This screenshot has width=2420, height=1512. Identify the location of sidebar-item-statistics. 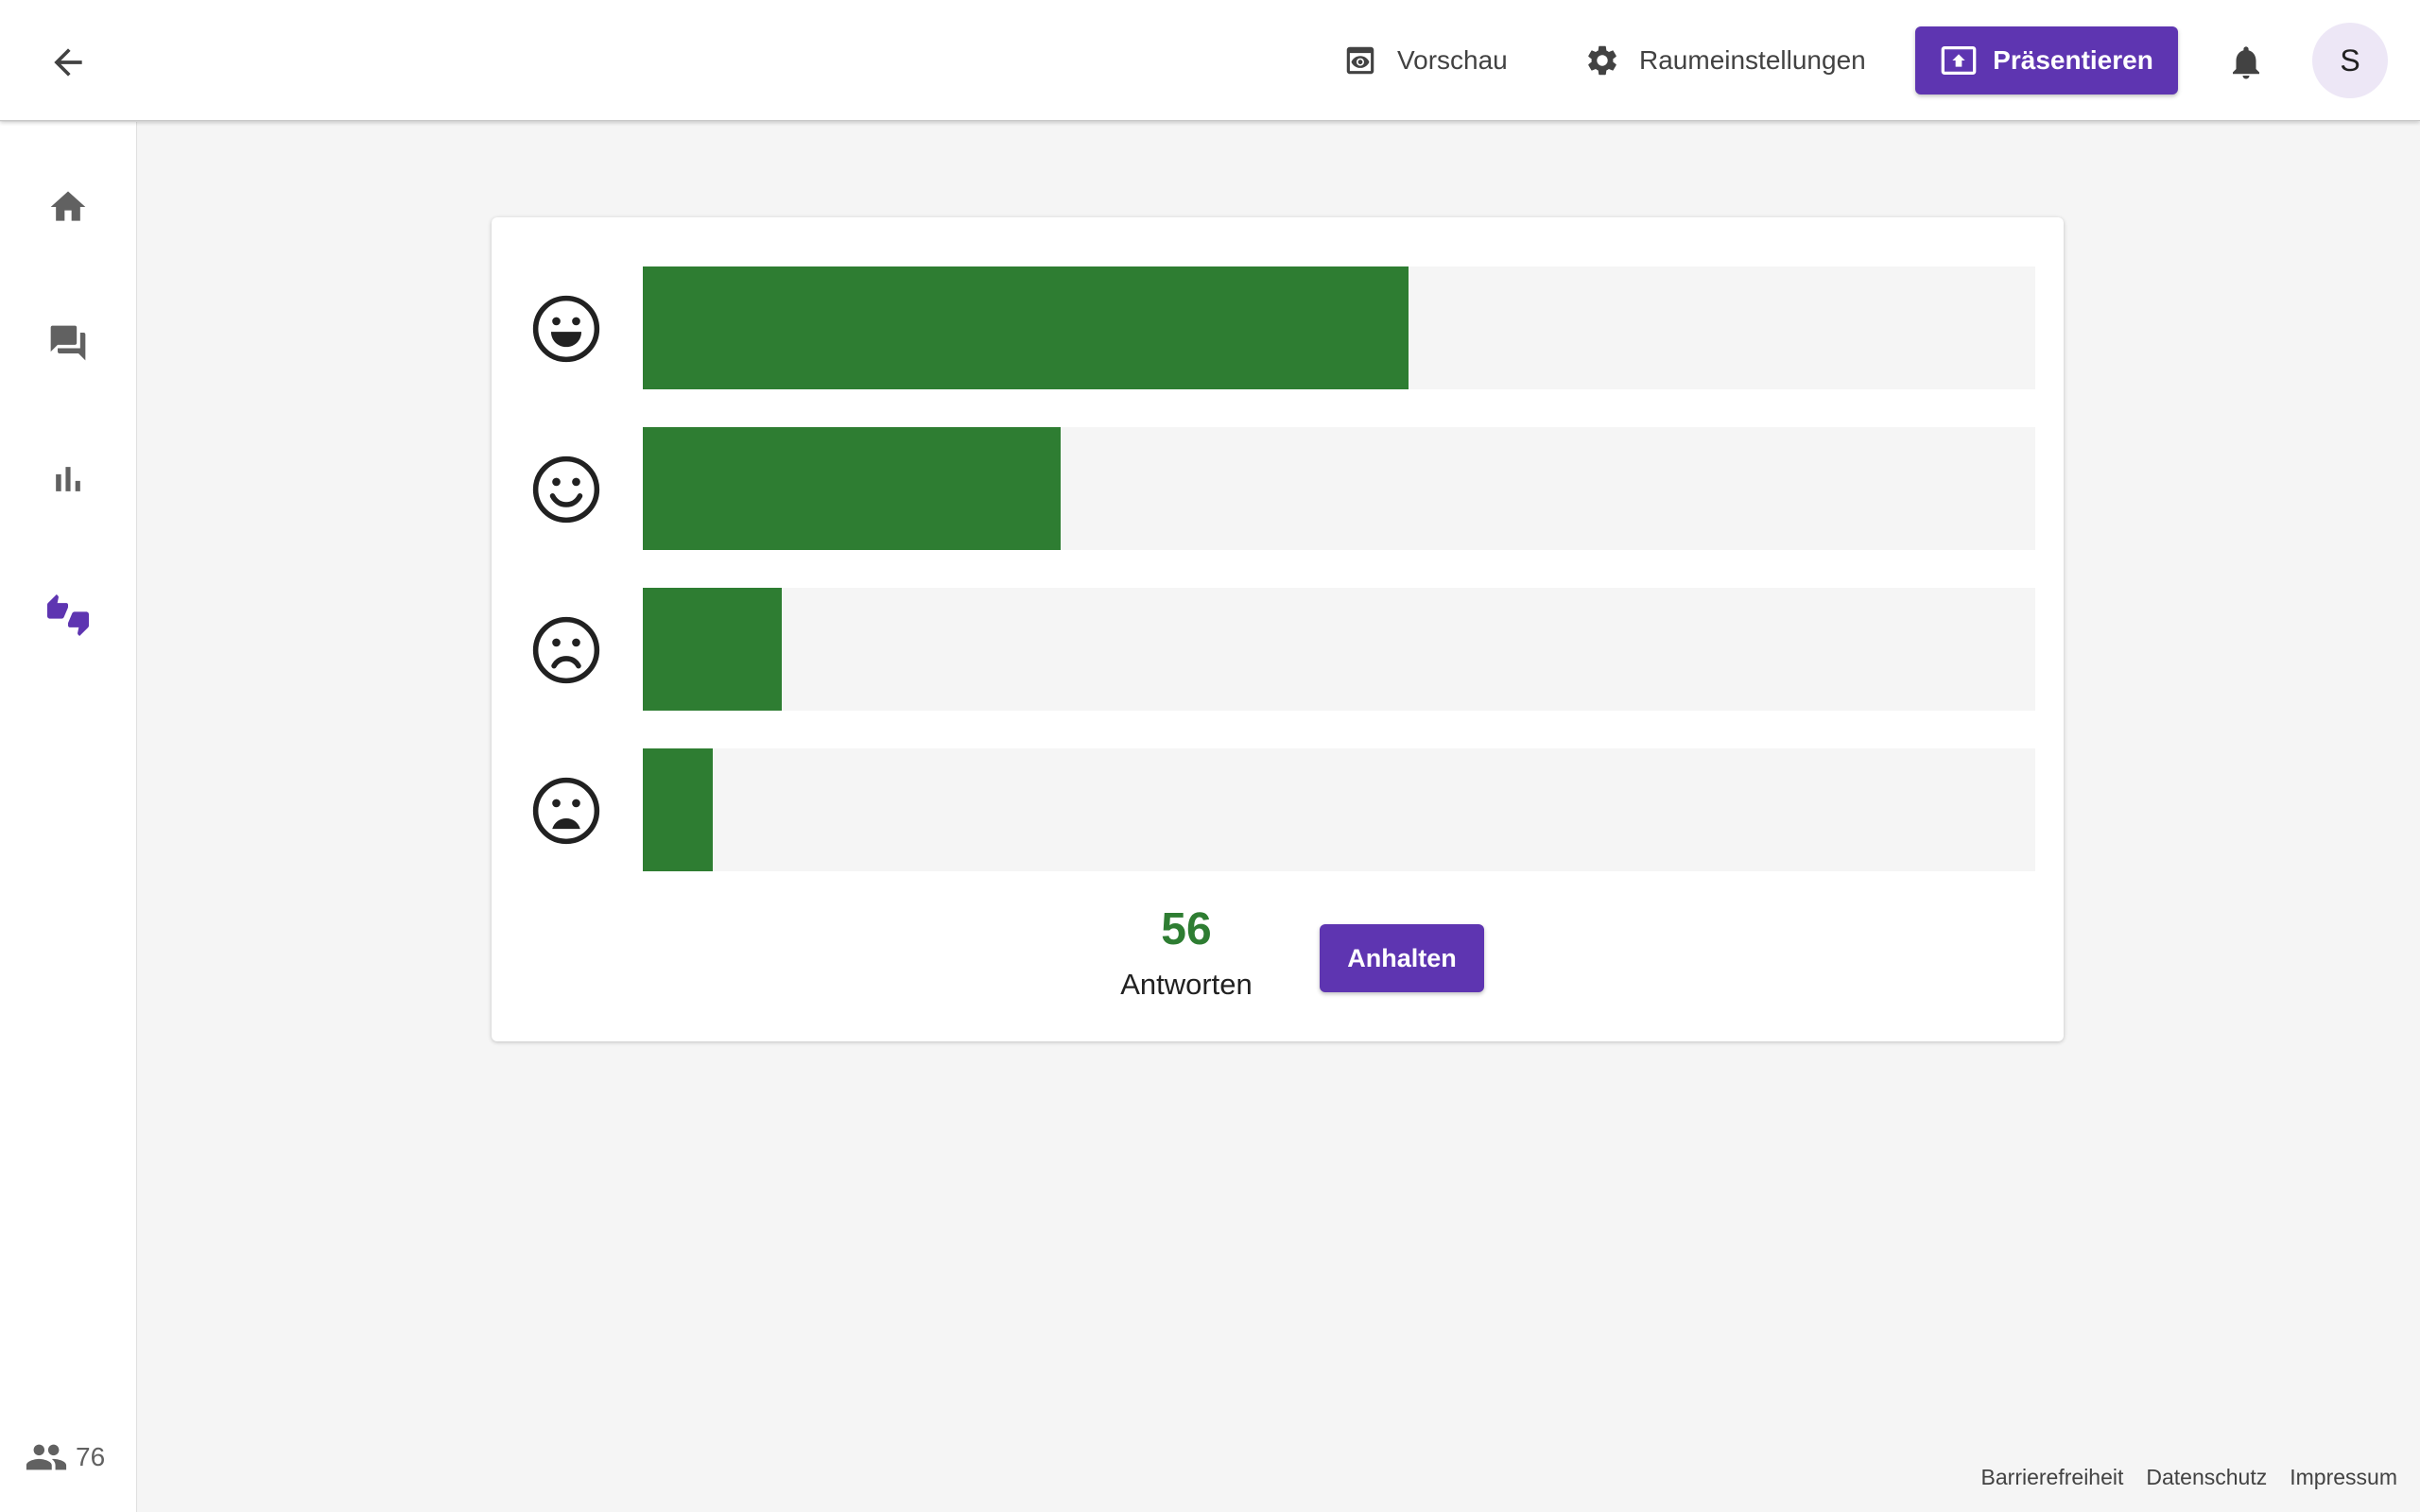
(68, 479).